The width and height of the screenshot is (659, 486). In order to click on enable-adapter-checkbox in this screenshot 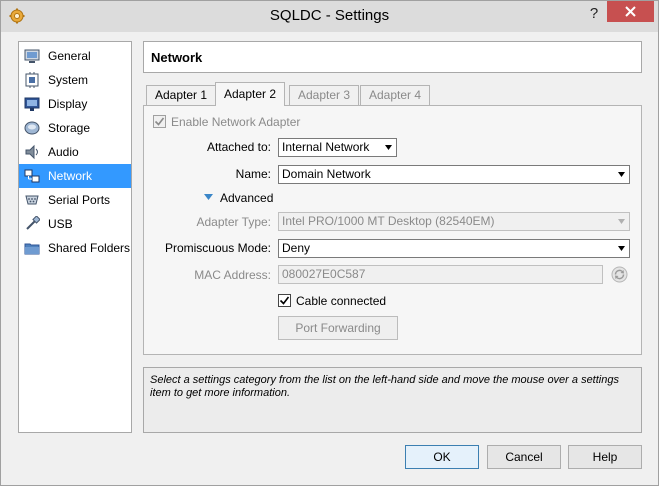, I will do `click(159, 121)`.